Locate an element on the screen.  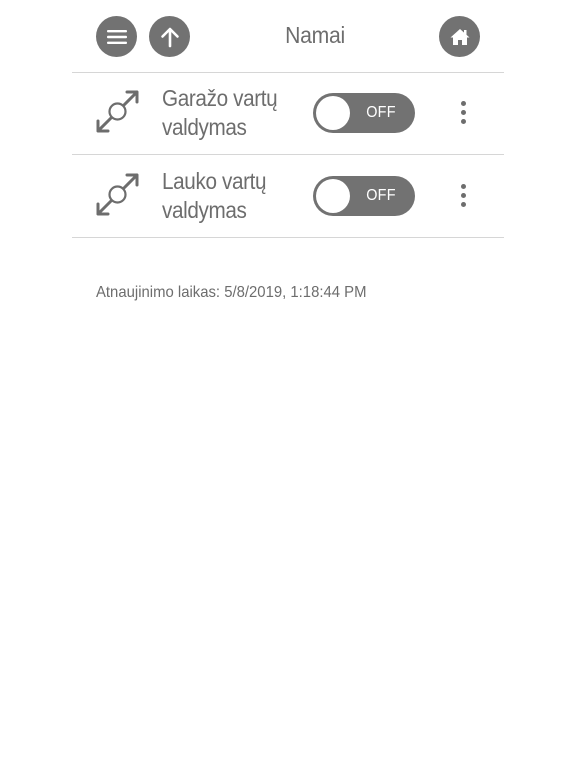
navigate-up-button is located at coordinates (169, 36).